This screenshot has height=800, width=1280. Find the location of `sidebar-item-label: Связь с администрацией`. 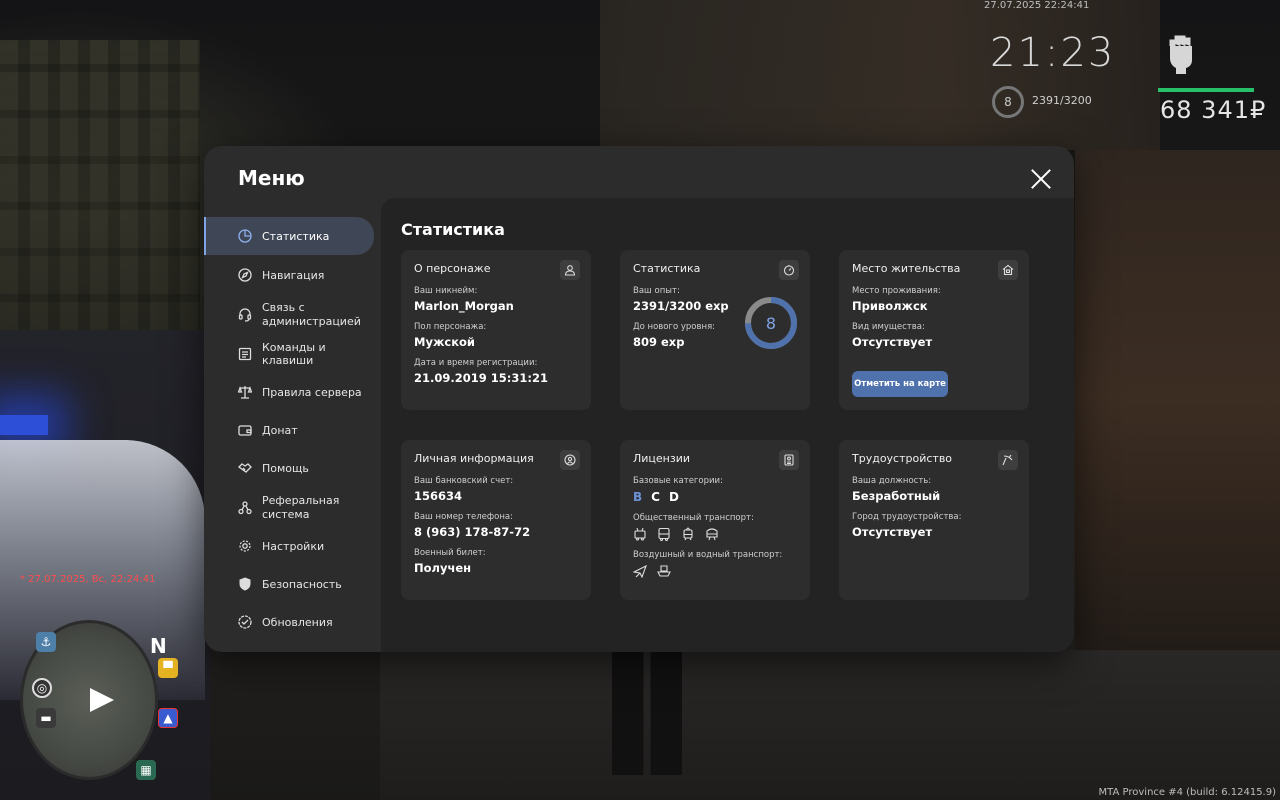

sidebar-item-label: Связь с администрацией is located at coordinates (311, 314).